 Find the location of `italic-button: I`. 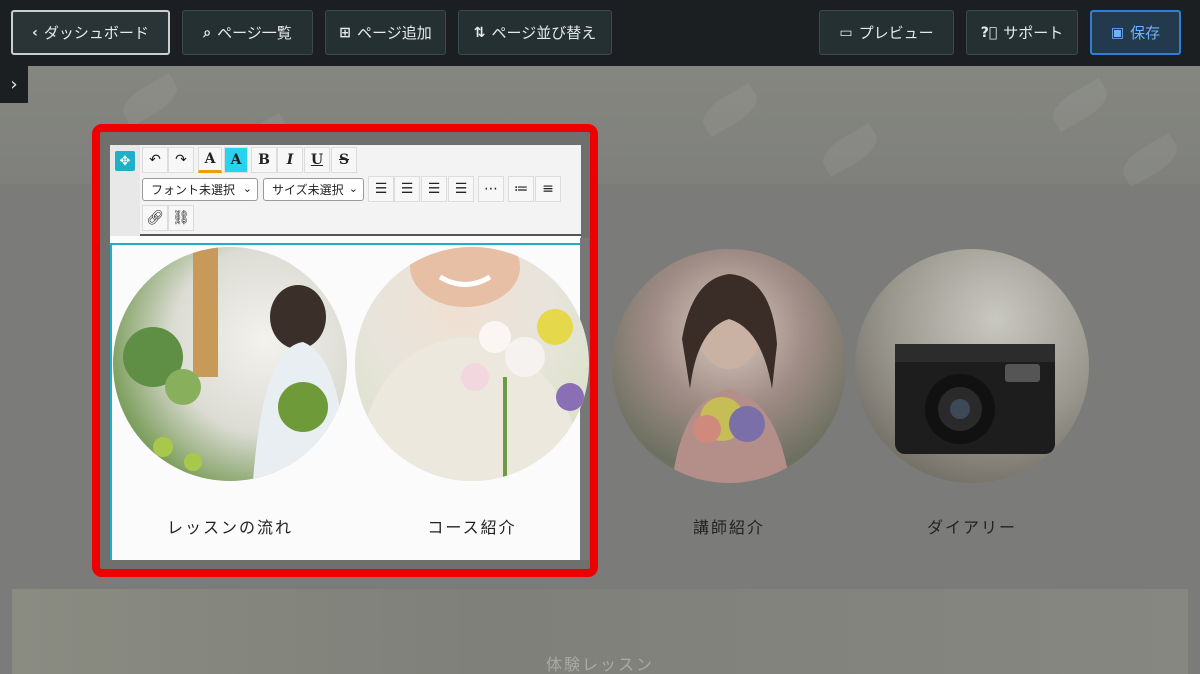

italic-button: I is located at coordinates (290, 160).